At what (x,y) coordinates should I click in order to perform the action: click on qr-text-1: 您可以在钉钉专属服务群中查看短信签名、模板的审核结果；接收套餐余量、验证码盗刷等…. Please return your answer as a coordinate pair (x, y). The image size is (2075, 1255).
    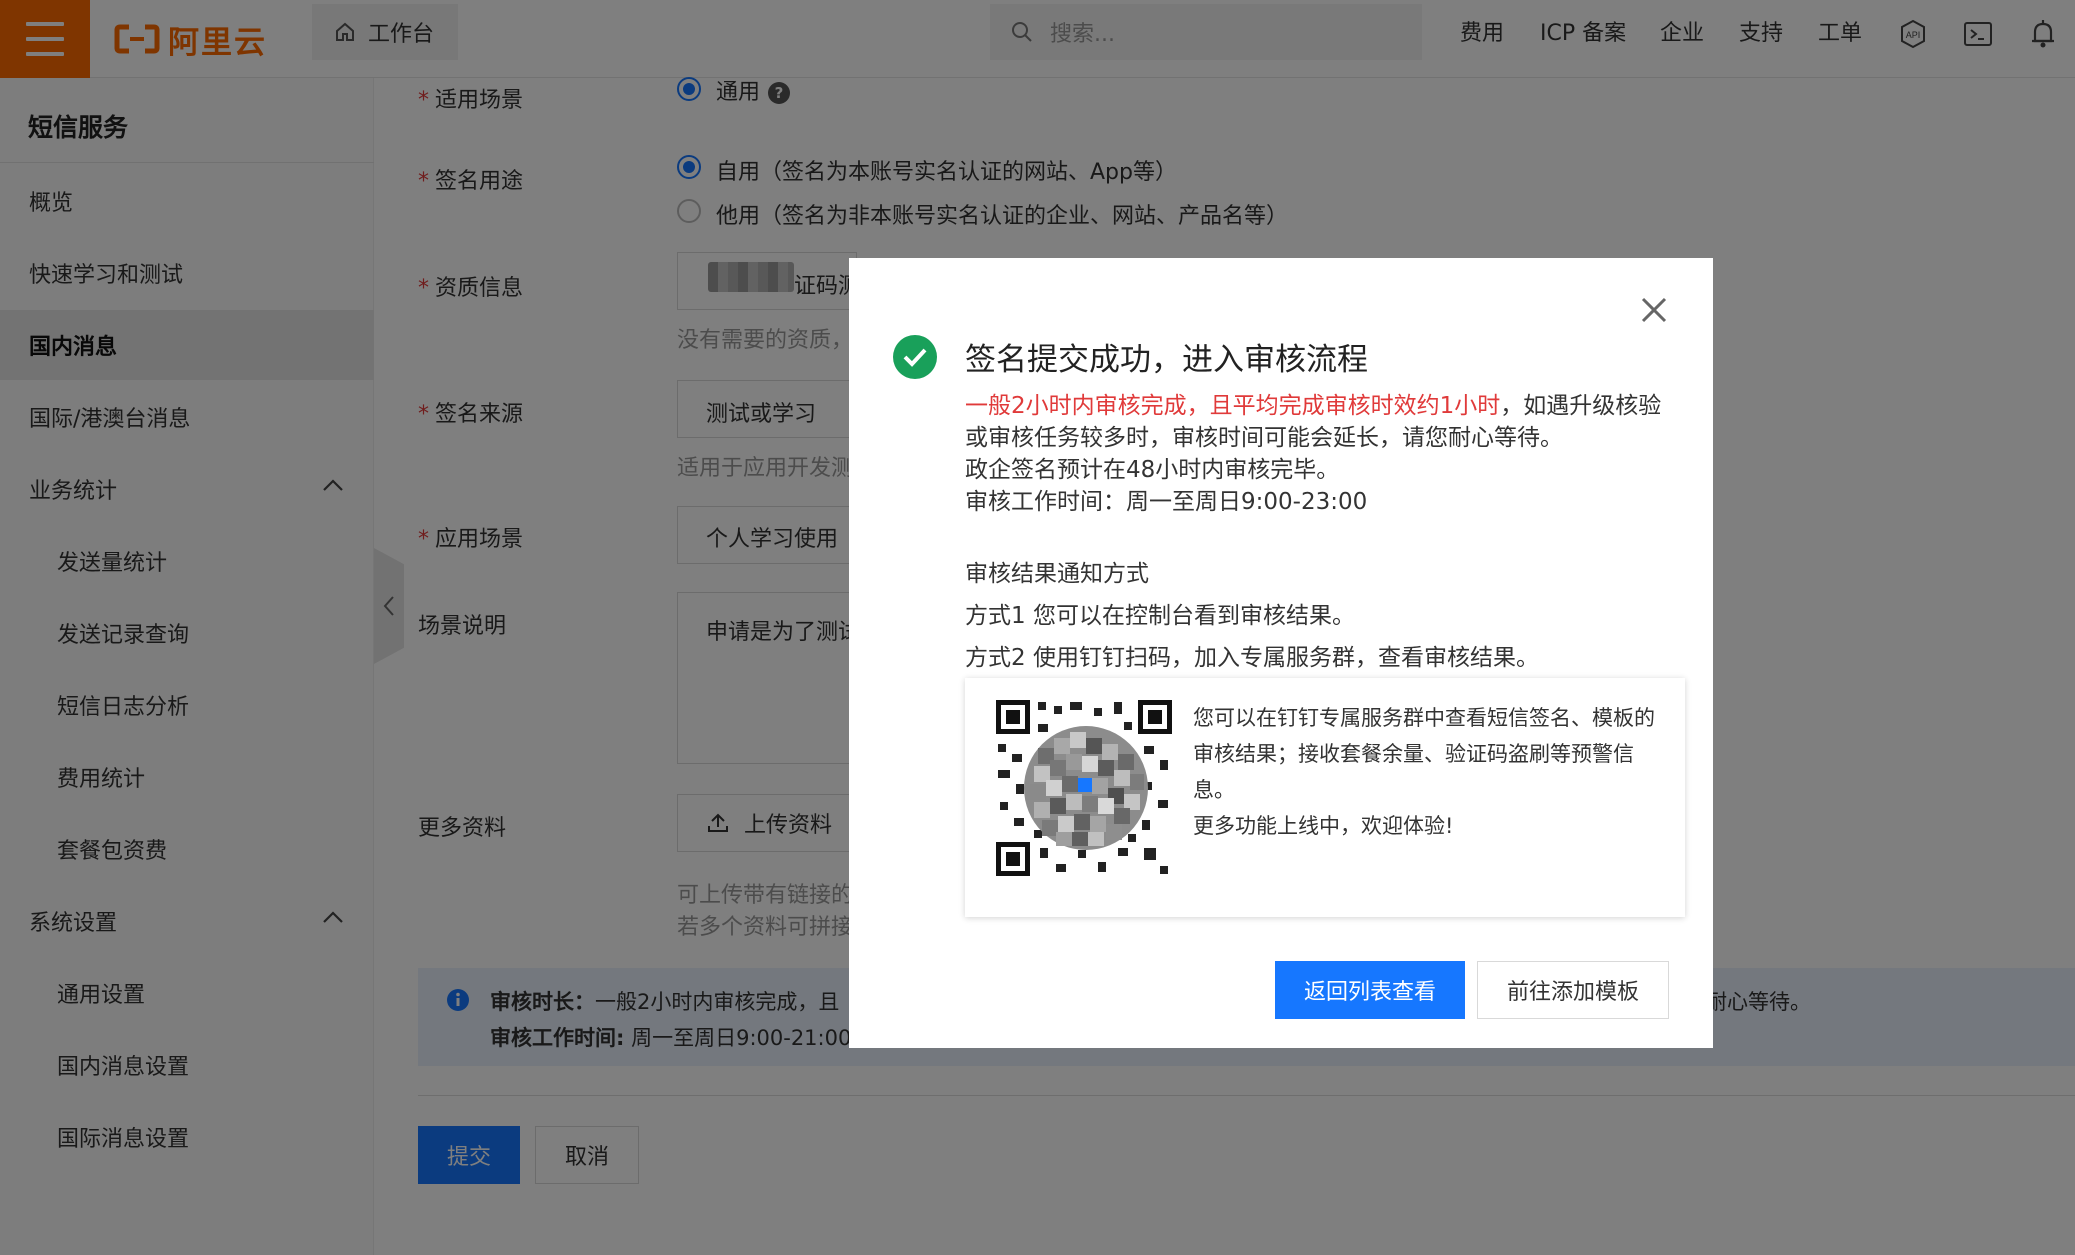
    Looking at the image, I should click on (1424, 754).